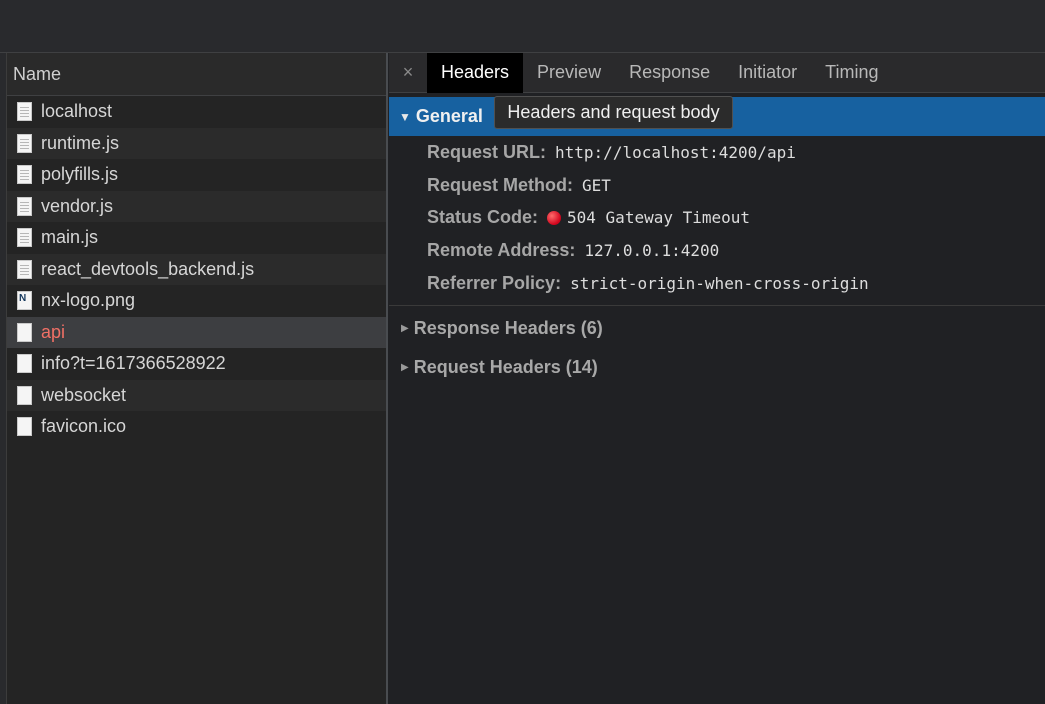 The image size is (1045, 704). What do you see at coordinates (522, 26) in the screenshot?
I see `window-top-bar` at bounding box center [522, 26].